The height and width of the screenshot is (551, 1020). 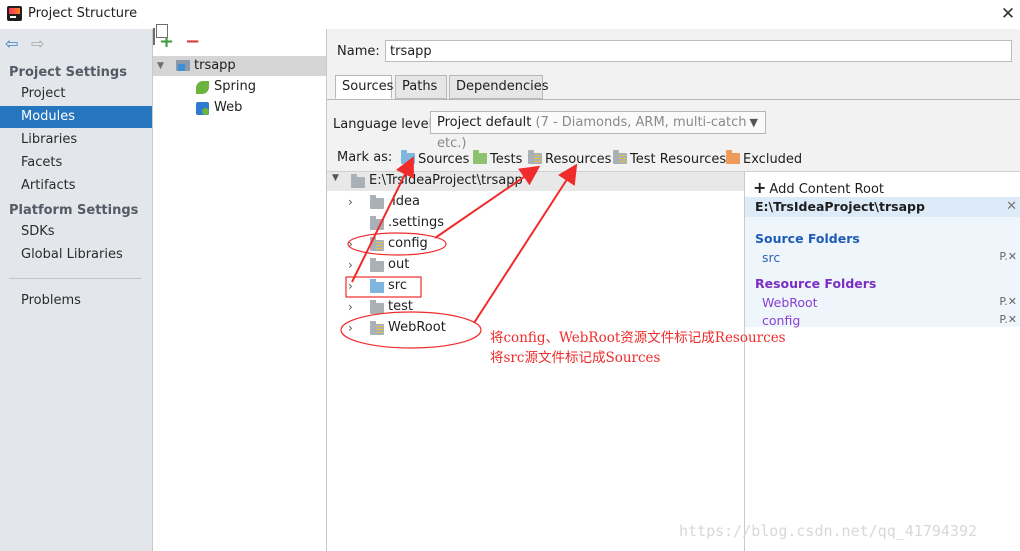 What do you see at coordinates (816, 283) in the screenshot?
I see `resource-folders-heading: Resource Folders` at bounding box center [816, 283].